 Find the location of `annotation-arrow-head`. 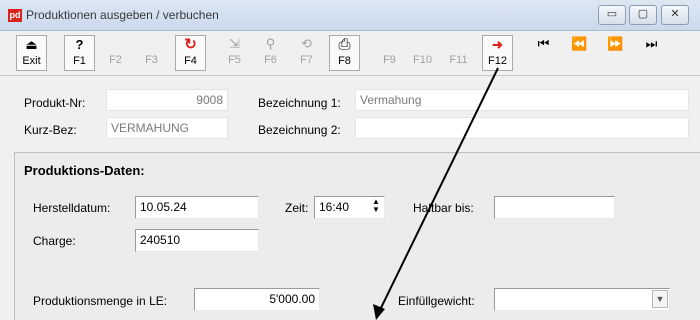

annotation-arrow-head is located at coordinates (379, 312).